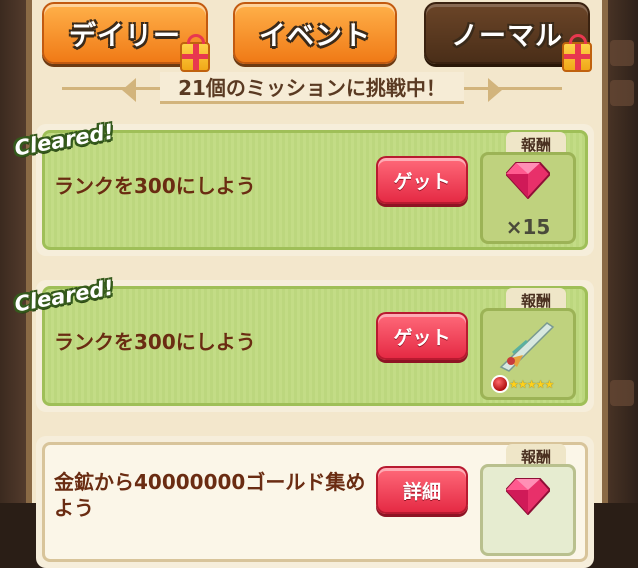 The height and width of the screenshot is (568, 638). I want to click on details-button-label: 詳細, so click(421, 491).